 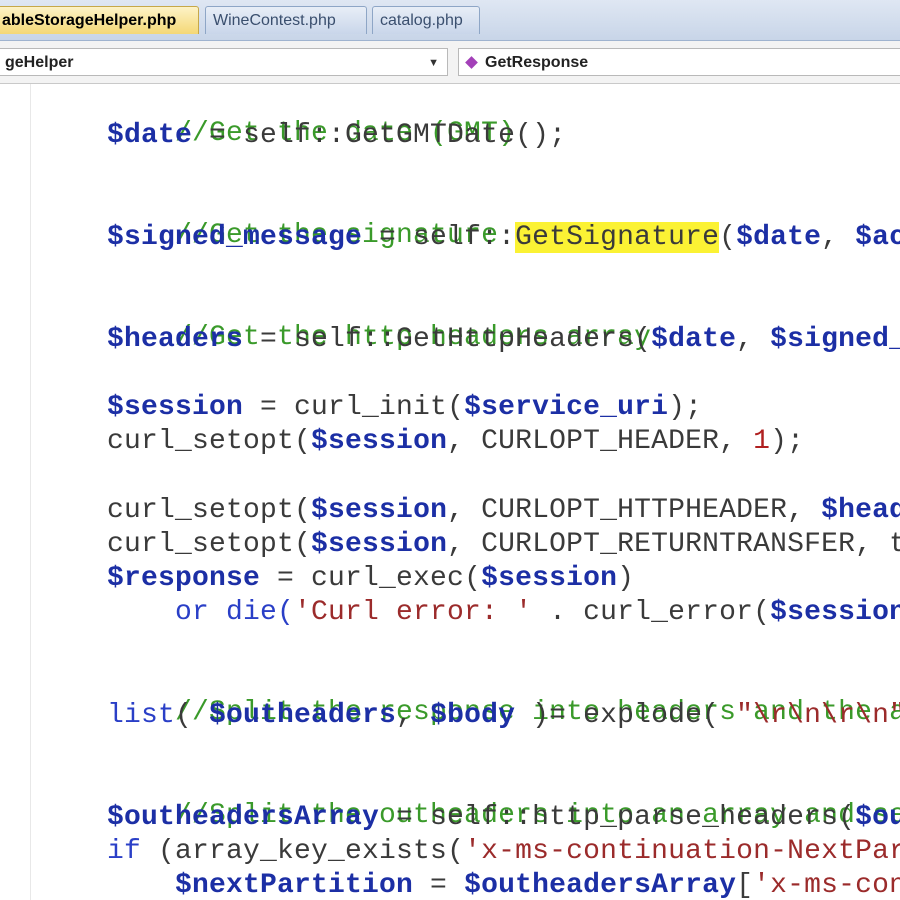 What do you see at coordinates (252, 612) in the screenshot?
I see `code-keyword: die(` at bounding box center [252, 612].